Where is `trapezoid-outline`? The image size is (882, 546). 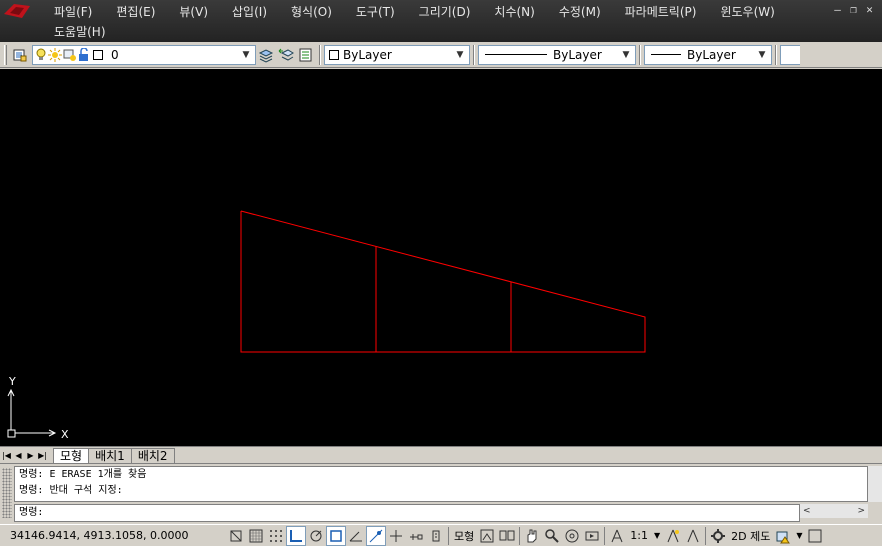
trapezoid-outline is located at coordinates (443, 281).